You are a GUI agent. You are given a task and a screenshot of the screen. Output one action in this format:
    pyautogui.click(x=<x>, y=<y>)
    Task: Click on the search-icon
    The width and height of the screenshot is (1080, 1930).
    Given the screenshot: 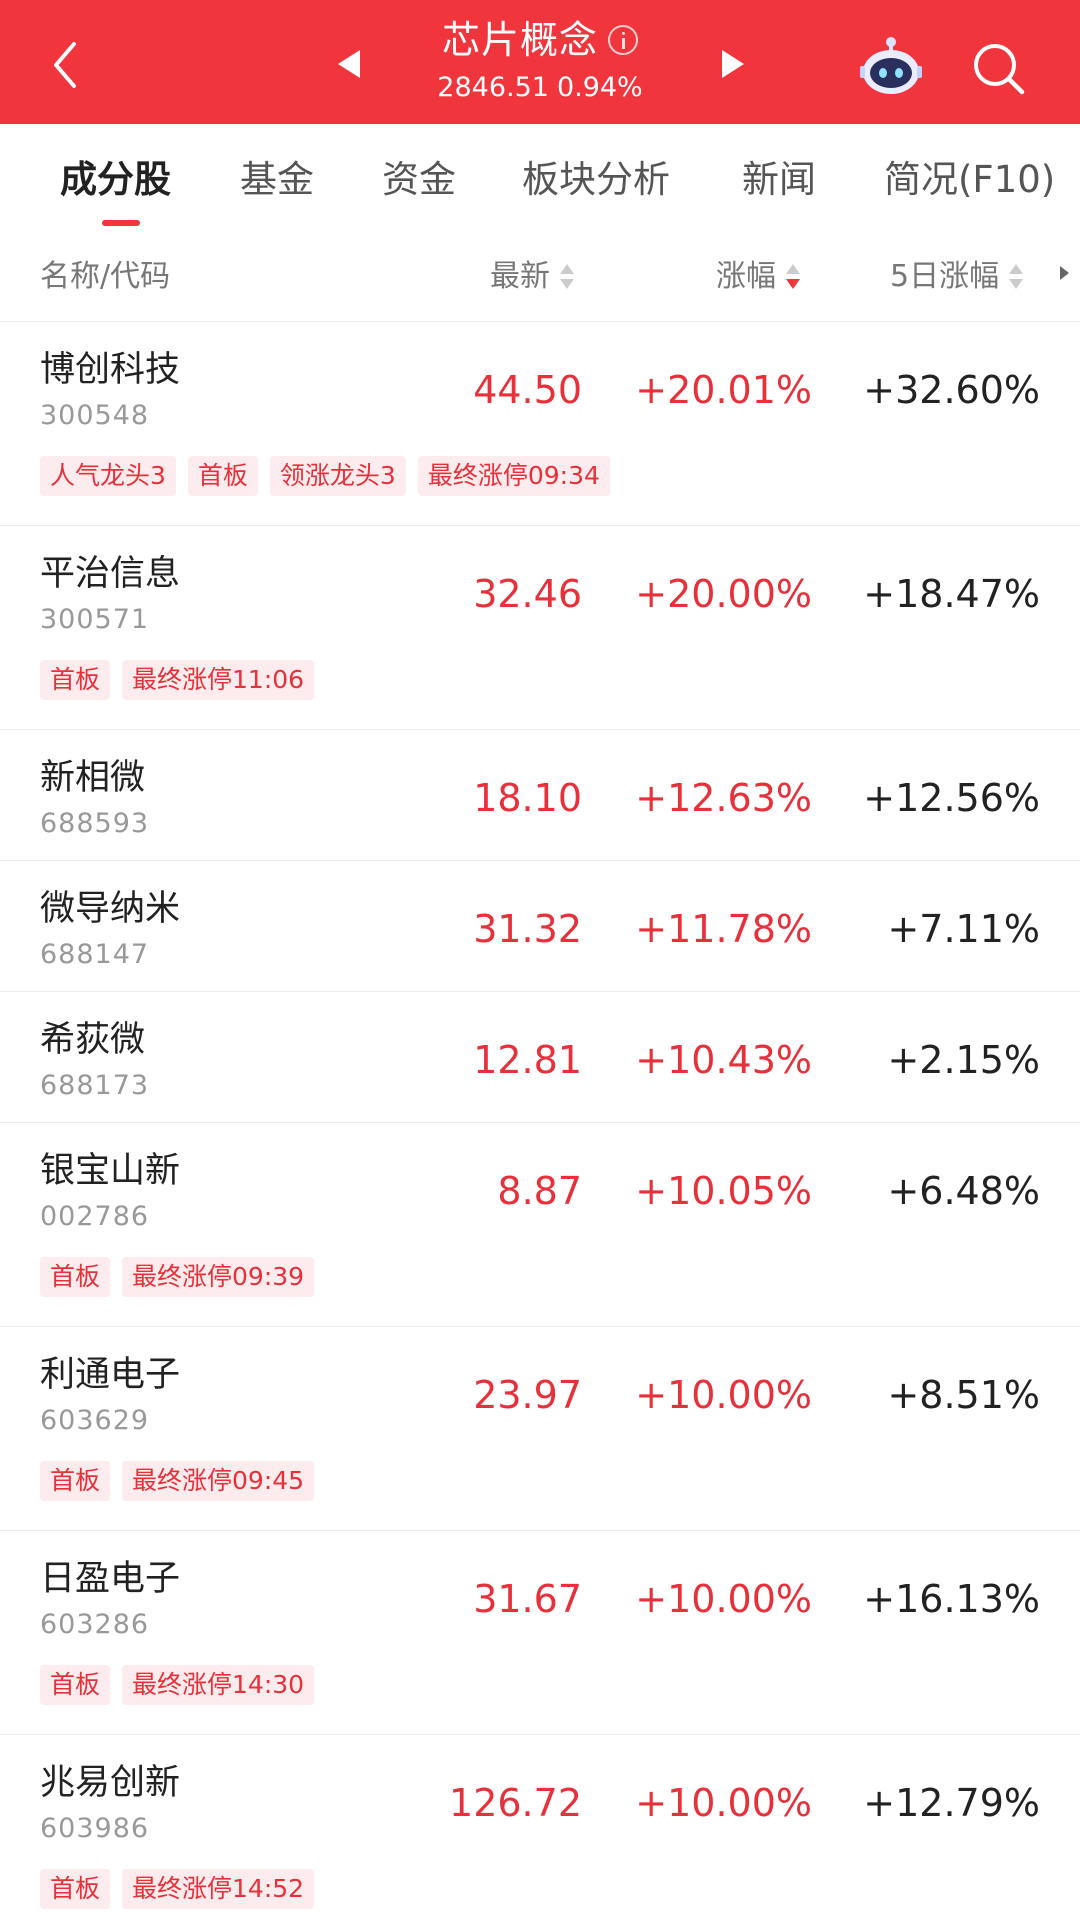 What is the action you would take?
    pyautogui.click(x=999, y=69)
    